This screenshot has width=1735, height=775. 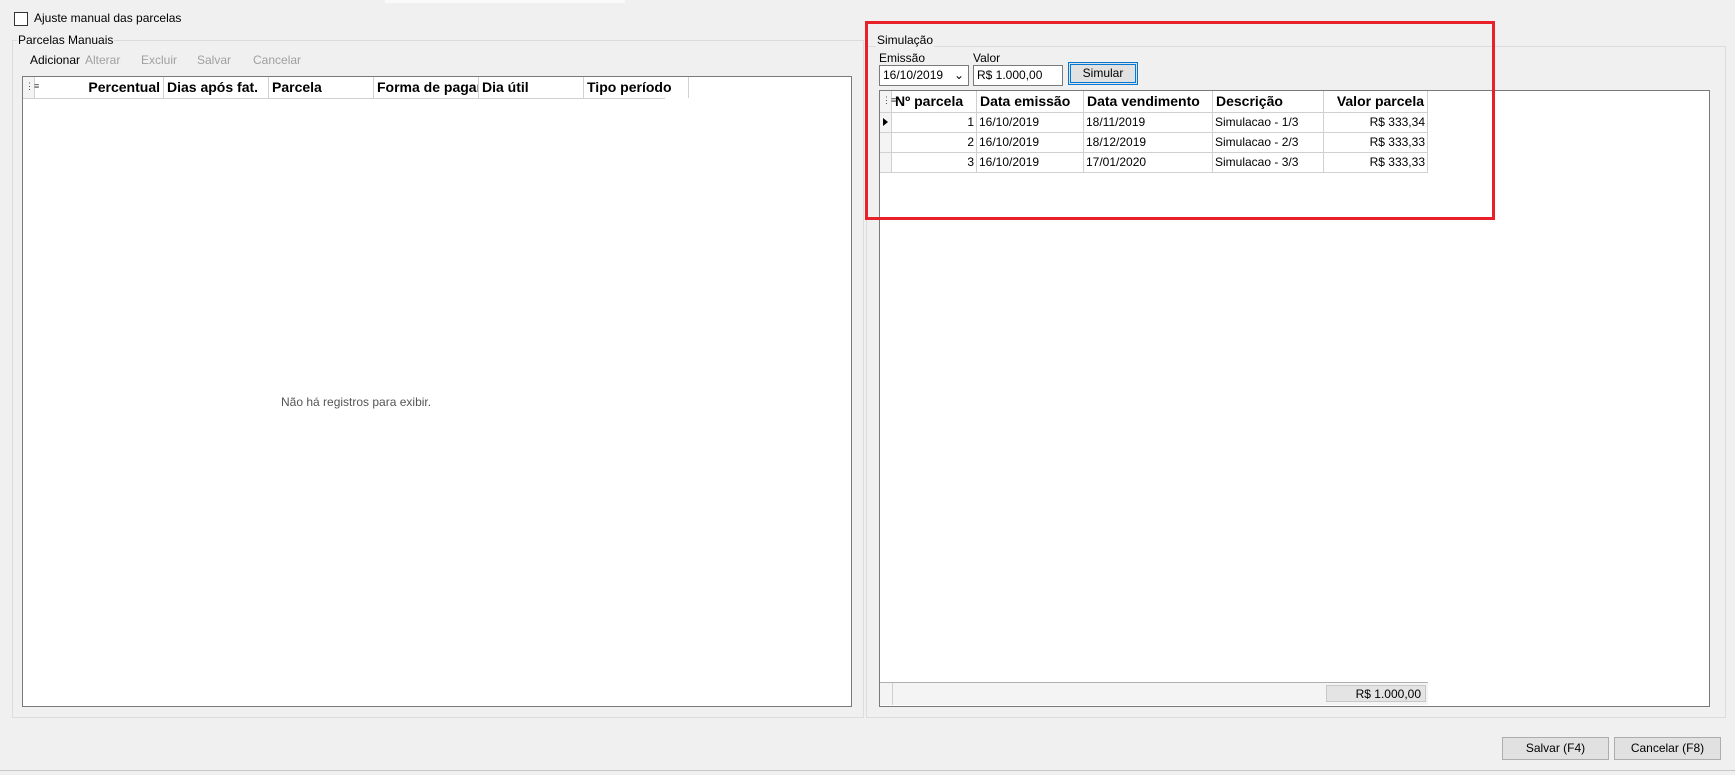 What do you see at coordinates (356, 402) in the screenshot?
I see `empty-message: Não há registros para exibir.` at bounding box center [356, 402].